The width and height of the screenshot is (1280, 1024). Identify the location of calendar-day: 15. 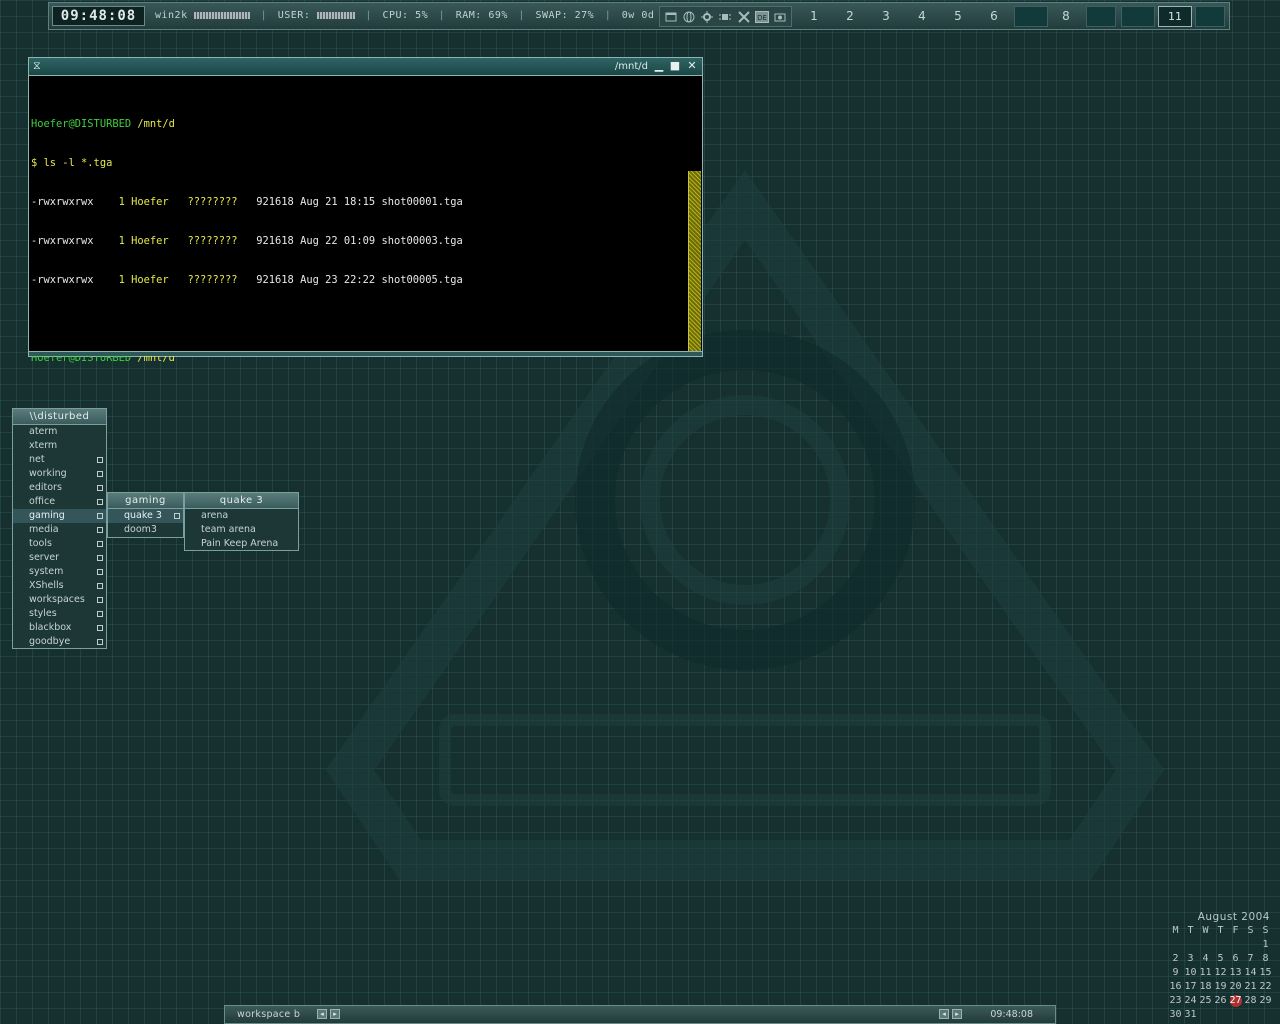
(1265, 973).